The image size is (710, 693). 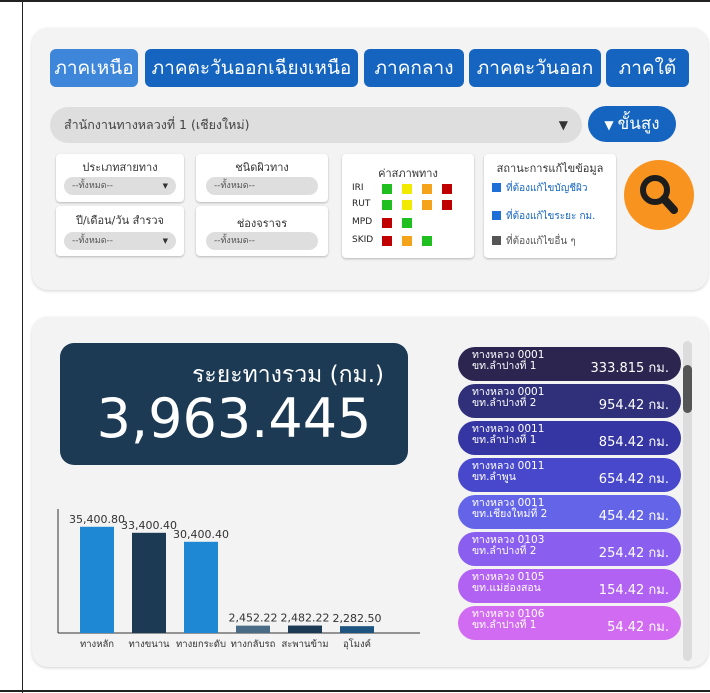 What do you see at coordinates (414, 68) in the screenshot?
I see `tab-central: ภาคกลาง` at bounding box center [414, 68].